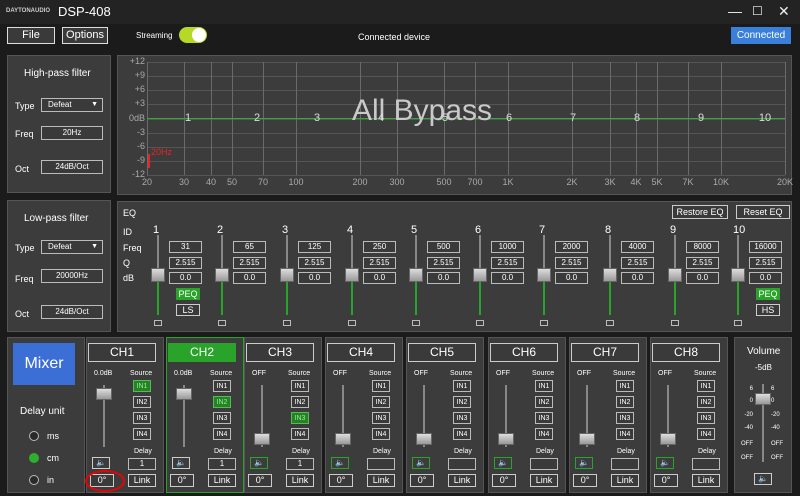 This screenshot has height=496, width=800. What do you see at coordinates (314, 247) in the screenshot?
I see `eq-band-freq-input: 125` at bounding box center [314, 247].